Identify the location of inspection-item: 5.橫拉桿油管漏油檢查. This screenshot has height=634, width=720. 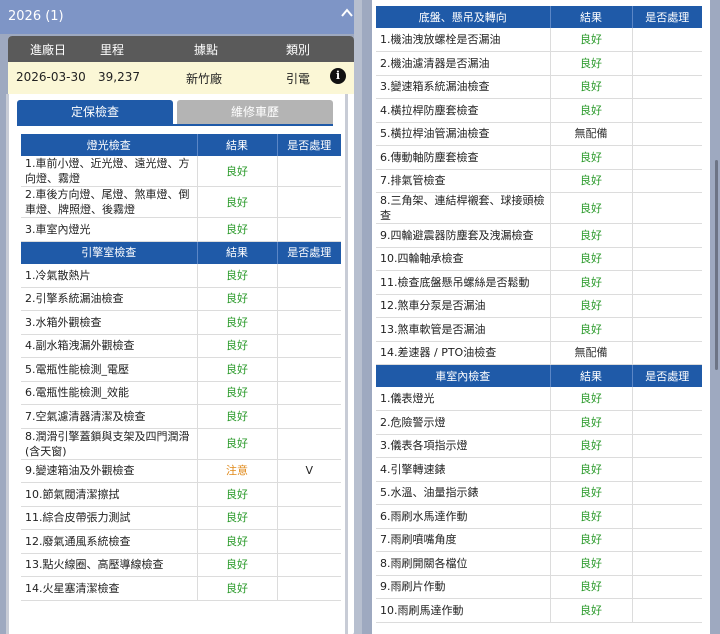
(463, 134).